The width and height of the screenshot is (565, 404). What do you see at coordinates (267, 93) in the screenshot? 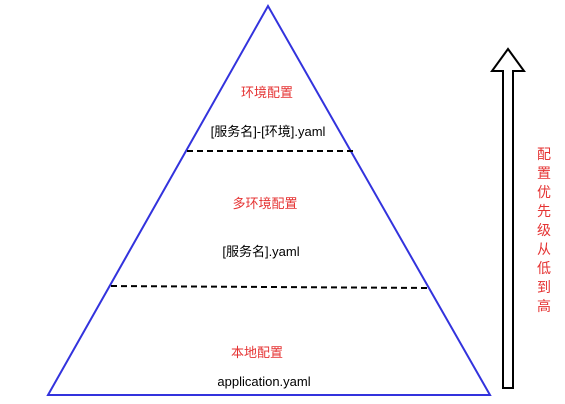
I see `level-title-env: 环境配置` at bounding box center [267, 93].